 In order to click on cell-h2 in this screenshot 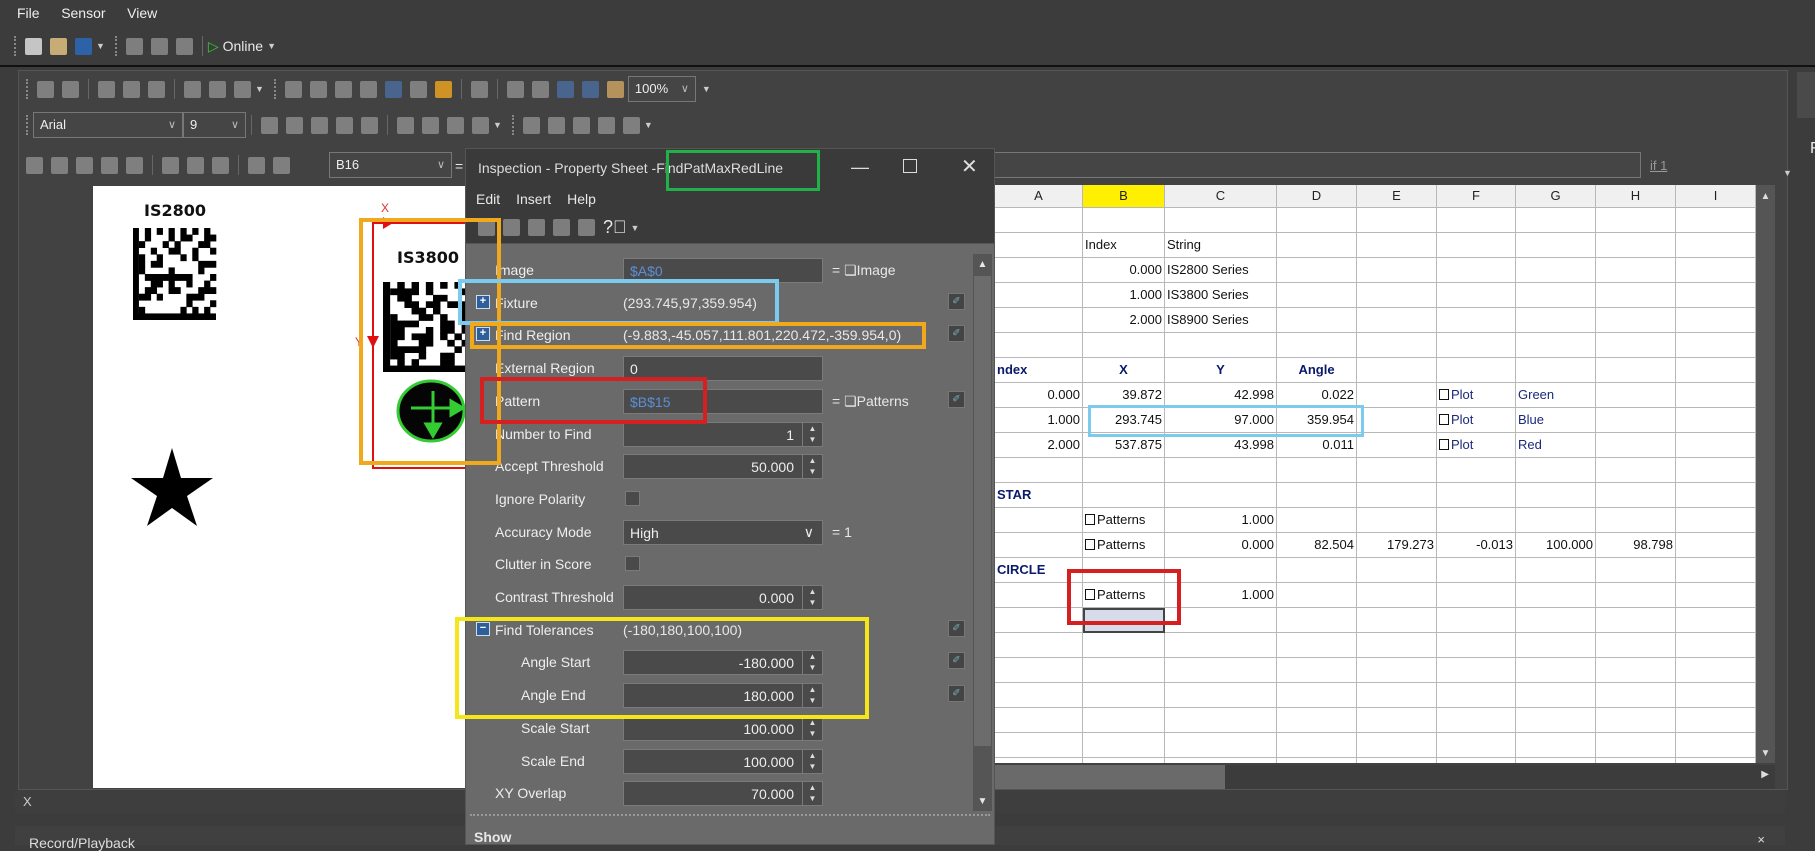, I will do `click(1636, 245)`.